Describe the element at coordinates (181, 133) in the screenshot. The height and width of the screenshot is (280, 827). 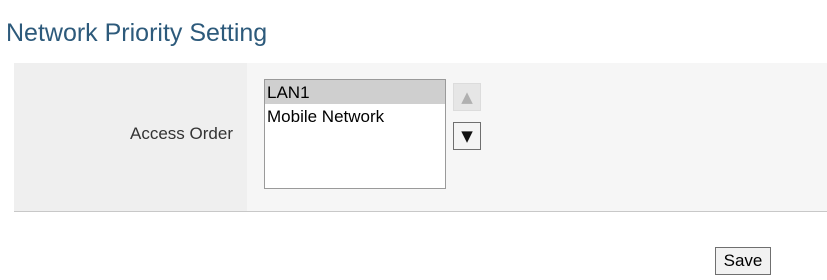
I see `access-order-label: Access Order` at that location.